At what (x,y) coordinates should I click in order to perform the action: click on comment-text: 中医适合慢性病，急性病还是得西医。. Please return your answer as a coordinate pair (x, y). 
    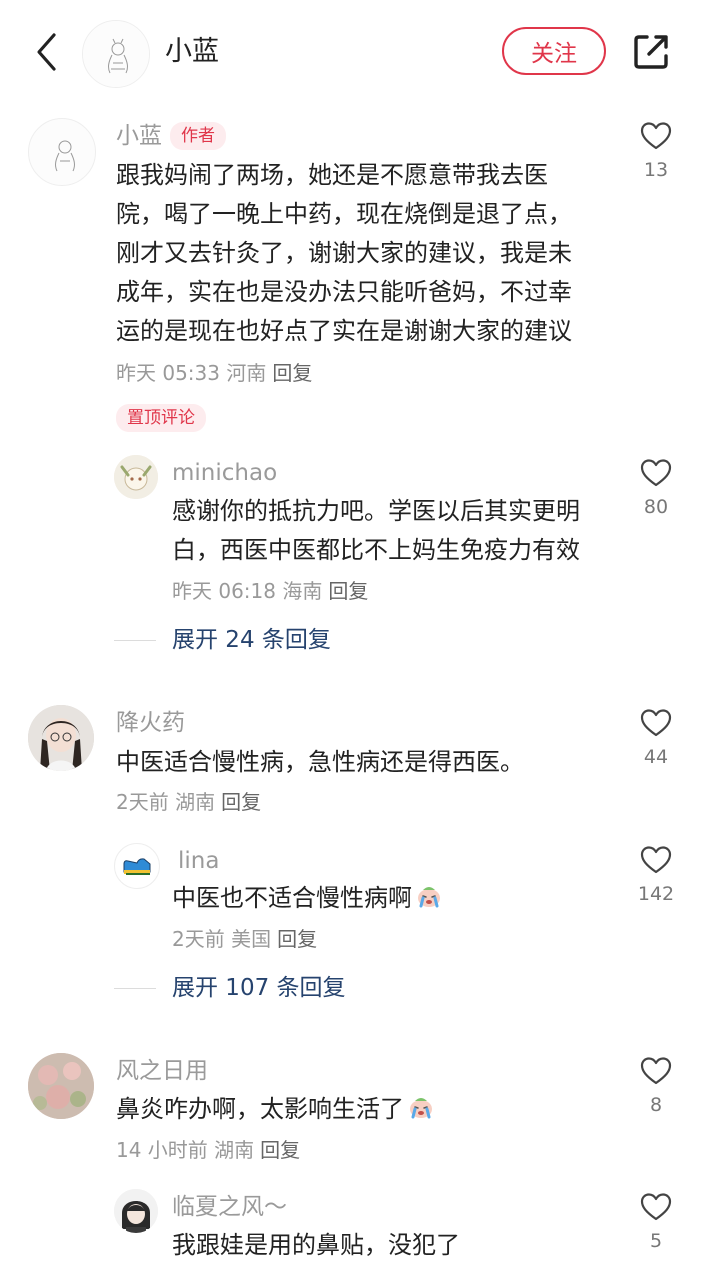
    Looking at the image, I should click on (320, 762).